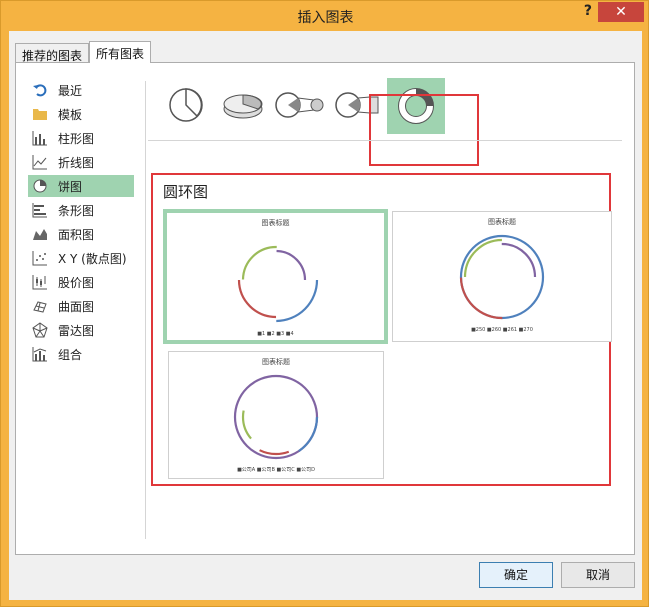 The width and height of the screenshot is (649, 607). What do you see at coordinates (40, 282) in the screenshot?
I see `stock-chart-icon` at bounding box center [40, 282].